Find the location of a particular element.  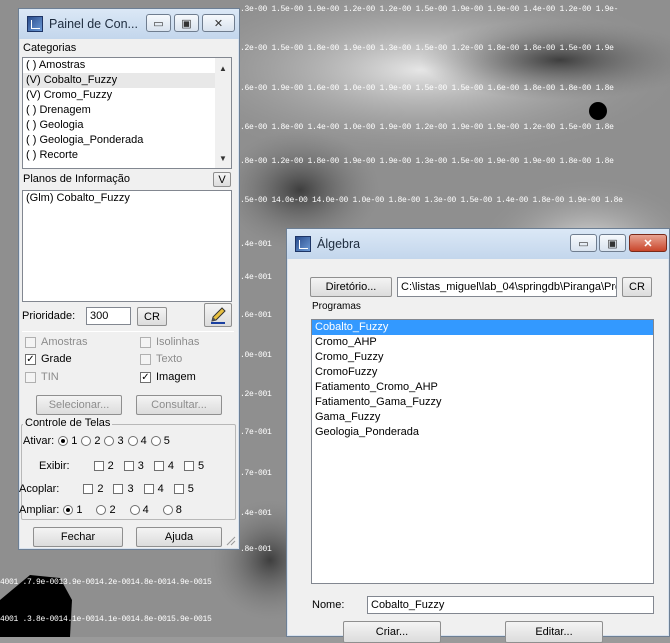

nome-label: Nome: is located at coordinates (328, 605).